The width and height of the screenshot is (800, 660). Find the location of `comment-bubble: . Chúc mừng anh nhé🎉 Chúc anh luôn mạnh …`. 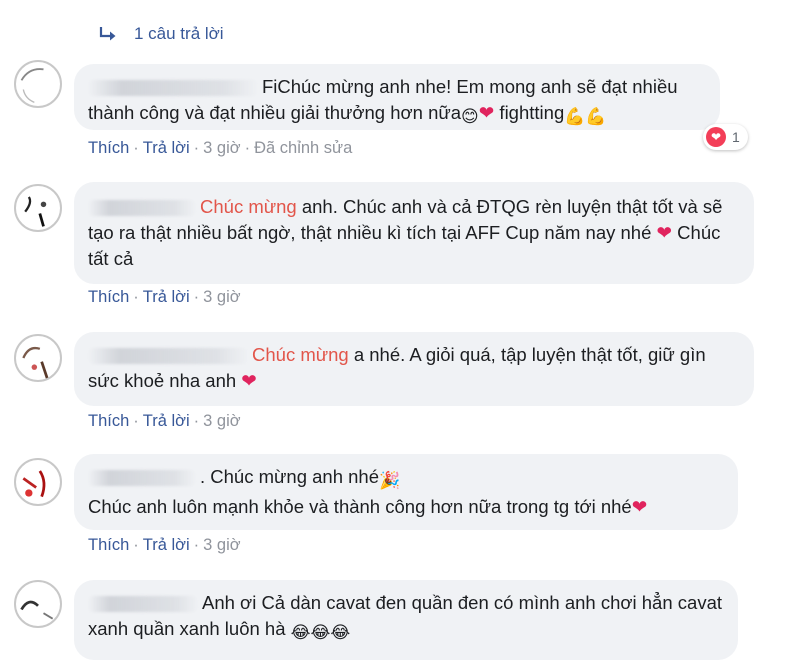

comment-bubble: . Chúc mừng anh nhé🎉 Chúc anh luôn mạnh … is located at coordinates (406, 492).